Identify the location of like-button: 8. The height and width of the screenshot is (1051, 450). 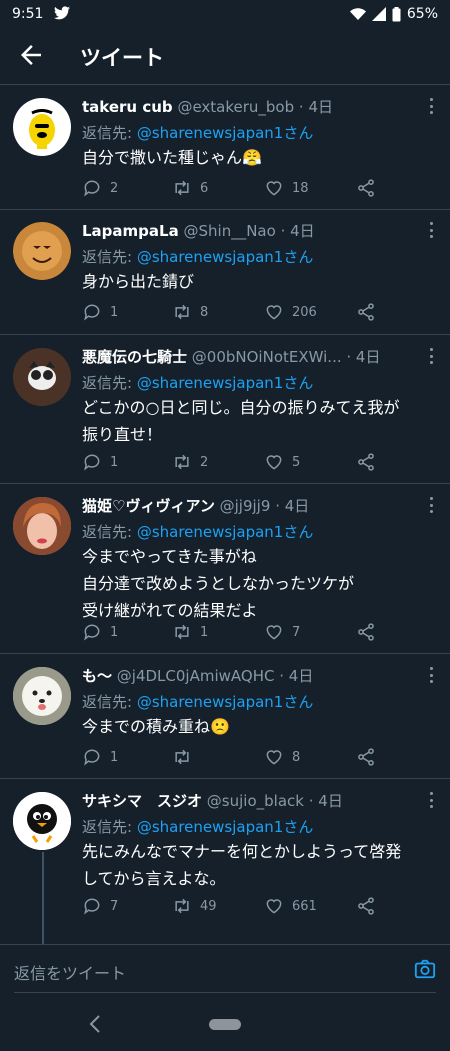
(282, 757).